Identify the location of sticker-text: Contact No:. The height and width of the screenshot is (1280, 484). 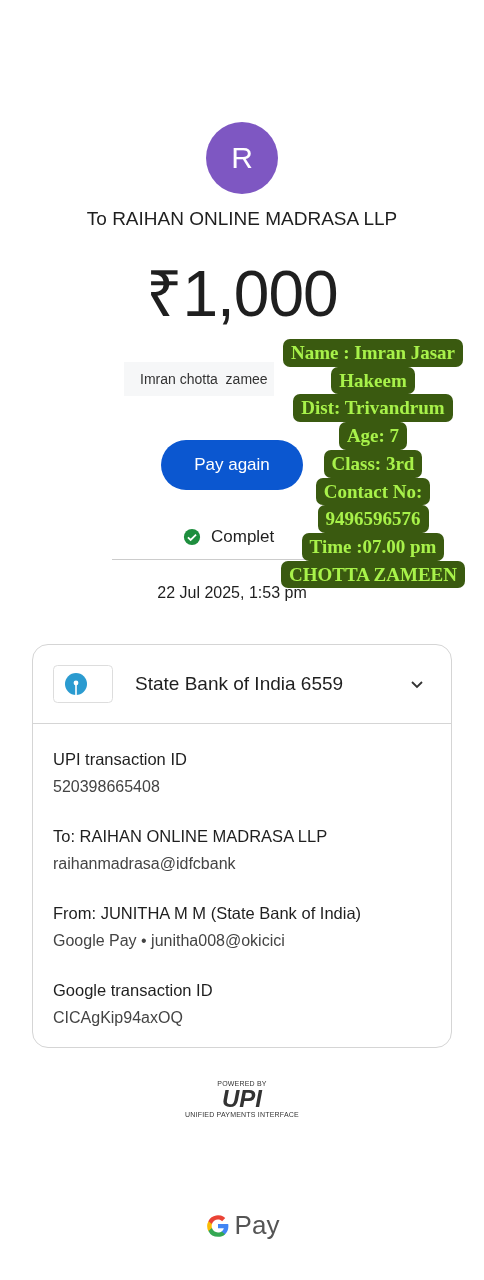
(373, 491).